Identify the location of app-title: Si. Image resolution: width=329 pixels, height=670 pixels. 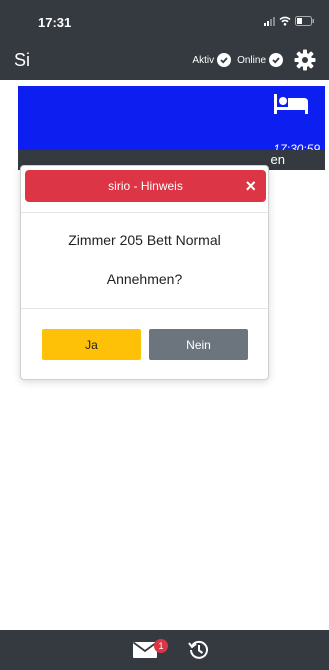
(22, 60).